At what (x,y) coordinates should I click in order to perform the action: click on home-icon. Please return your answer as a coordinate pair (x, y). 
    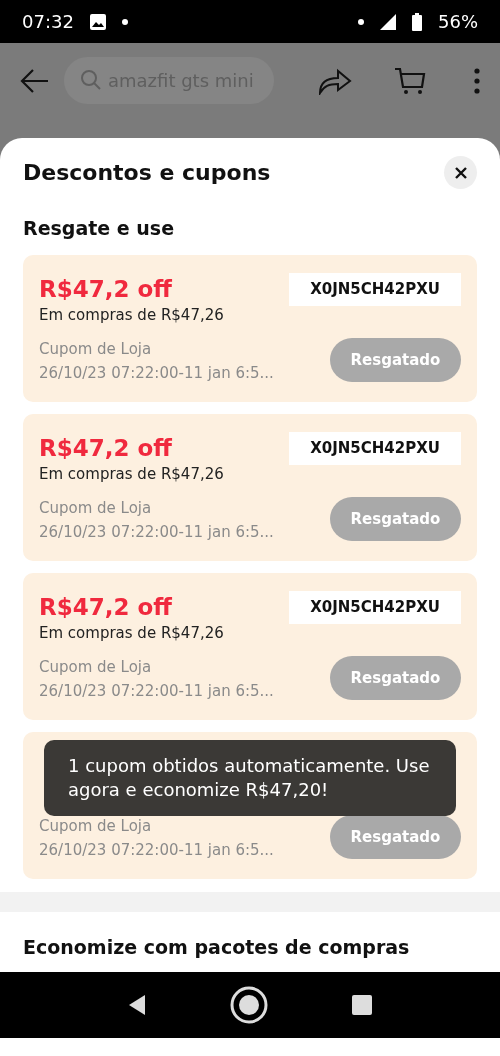
    Looking at the image, I should click on (249, 1005).